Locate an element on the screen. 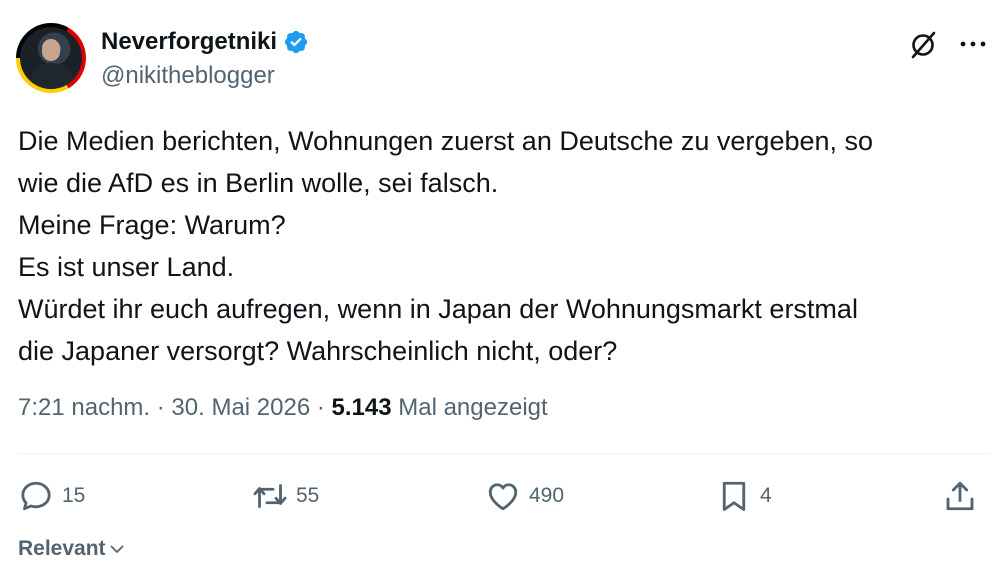 The image size is (1008, 577). reply-icon is located at coordinates (36, 496).